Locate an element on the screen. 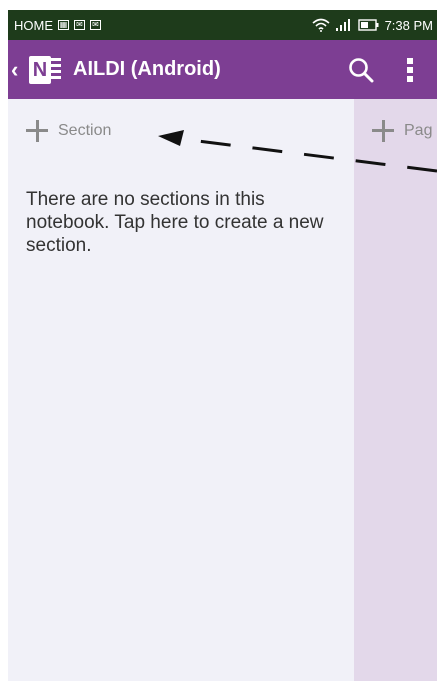 This screenshot has width=437, height=681. status-left: HOME ▦ ✉ ✉ is located at coordinates (57, 25).